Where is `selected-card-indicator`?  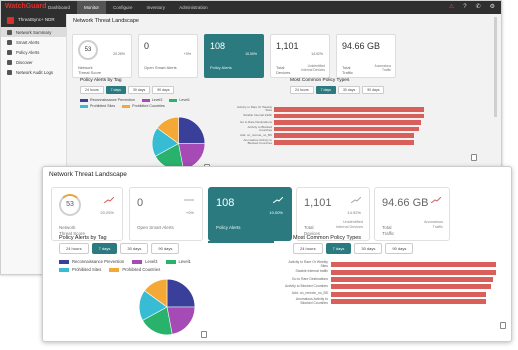 selected-card-indicator is located at coordinates (241, 242).